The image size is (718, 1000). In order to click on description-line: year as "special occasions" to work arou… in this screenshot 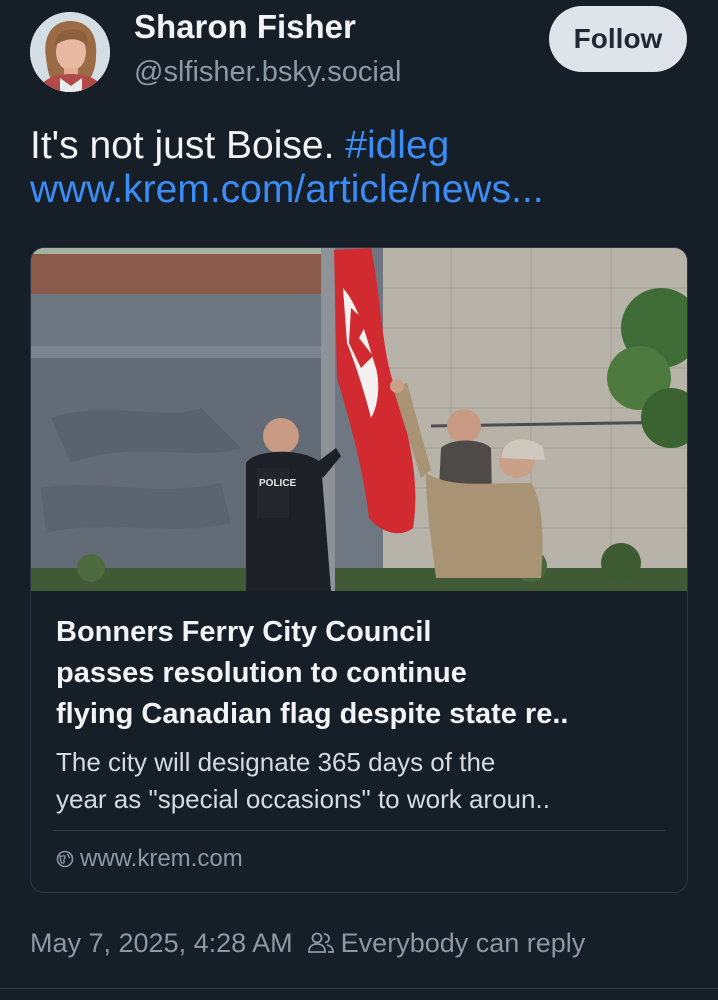, I will do `click(303, 799)`.